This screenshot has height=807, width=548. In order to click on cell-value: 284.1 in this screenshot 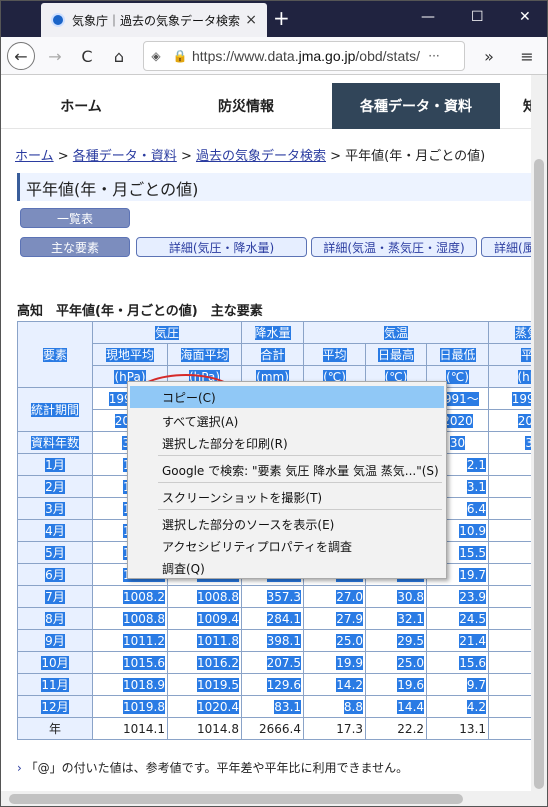, I will do `click(284, 618)`.